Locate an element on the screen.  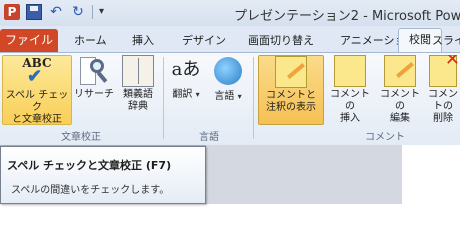
research-button: リサーチ is located at coordinates (94, 89).